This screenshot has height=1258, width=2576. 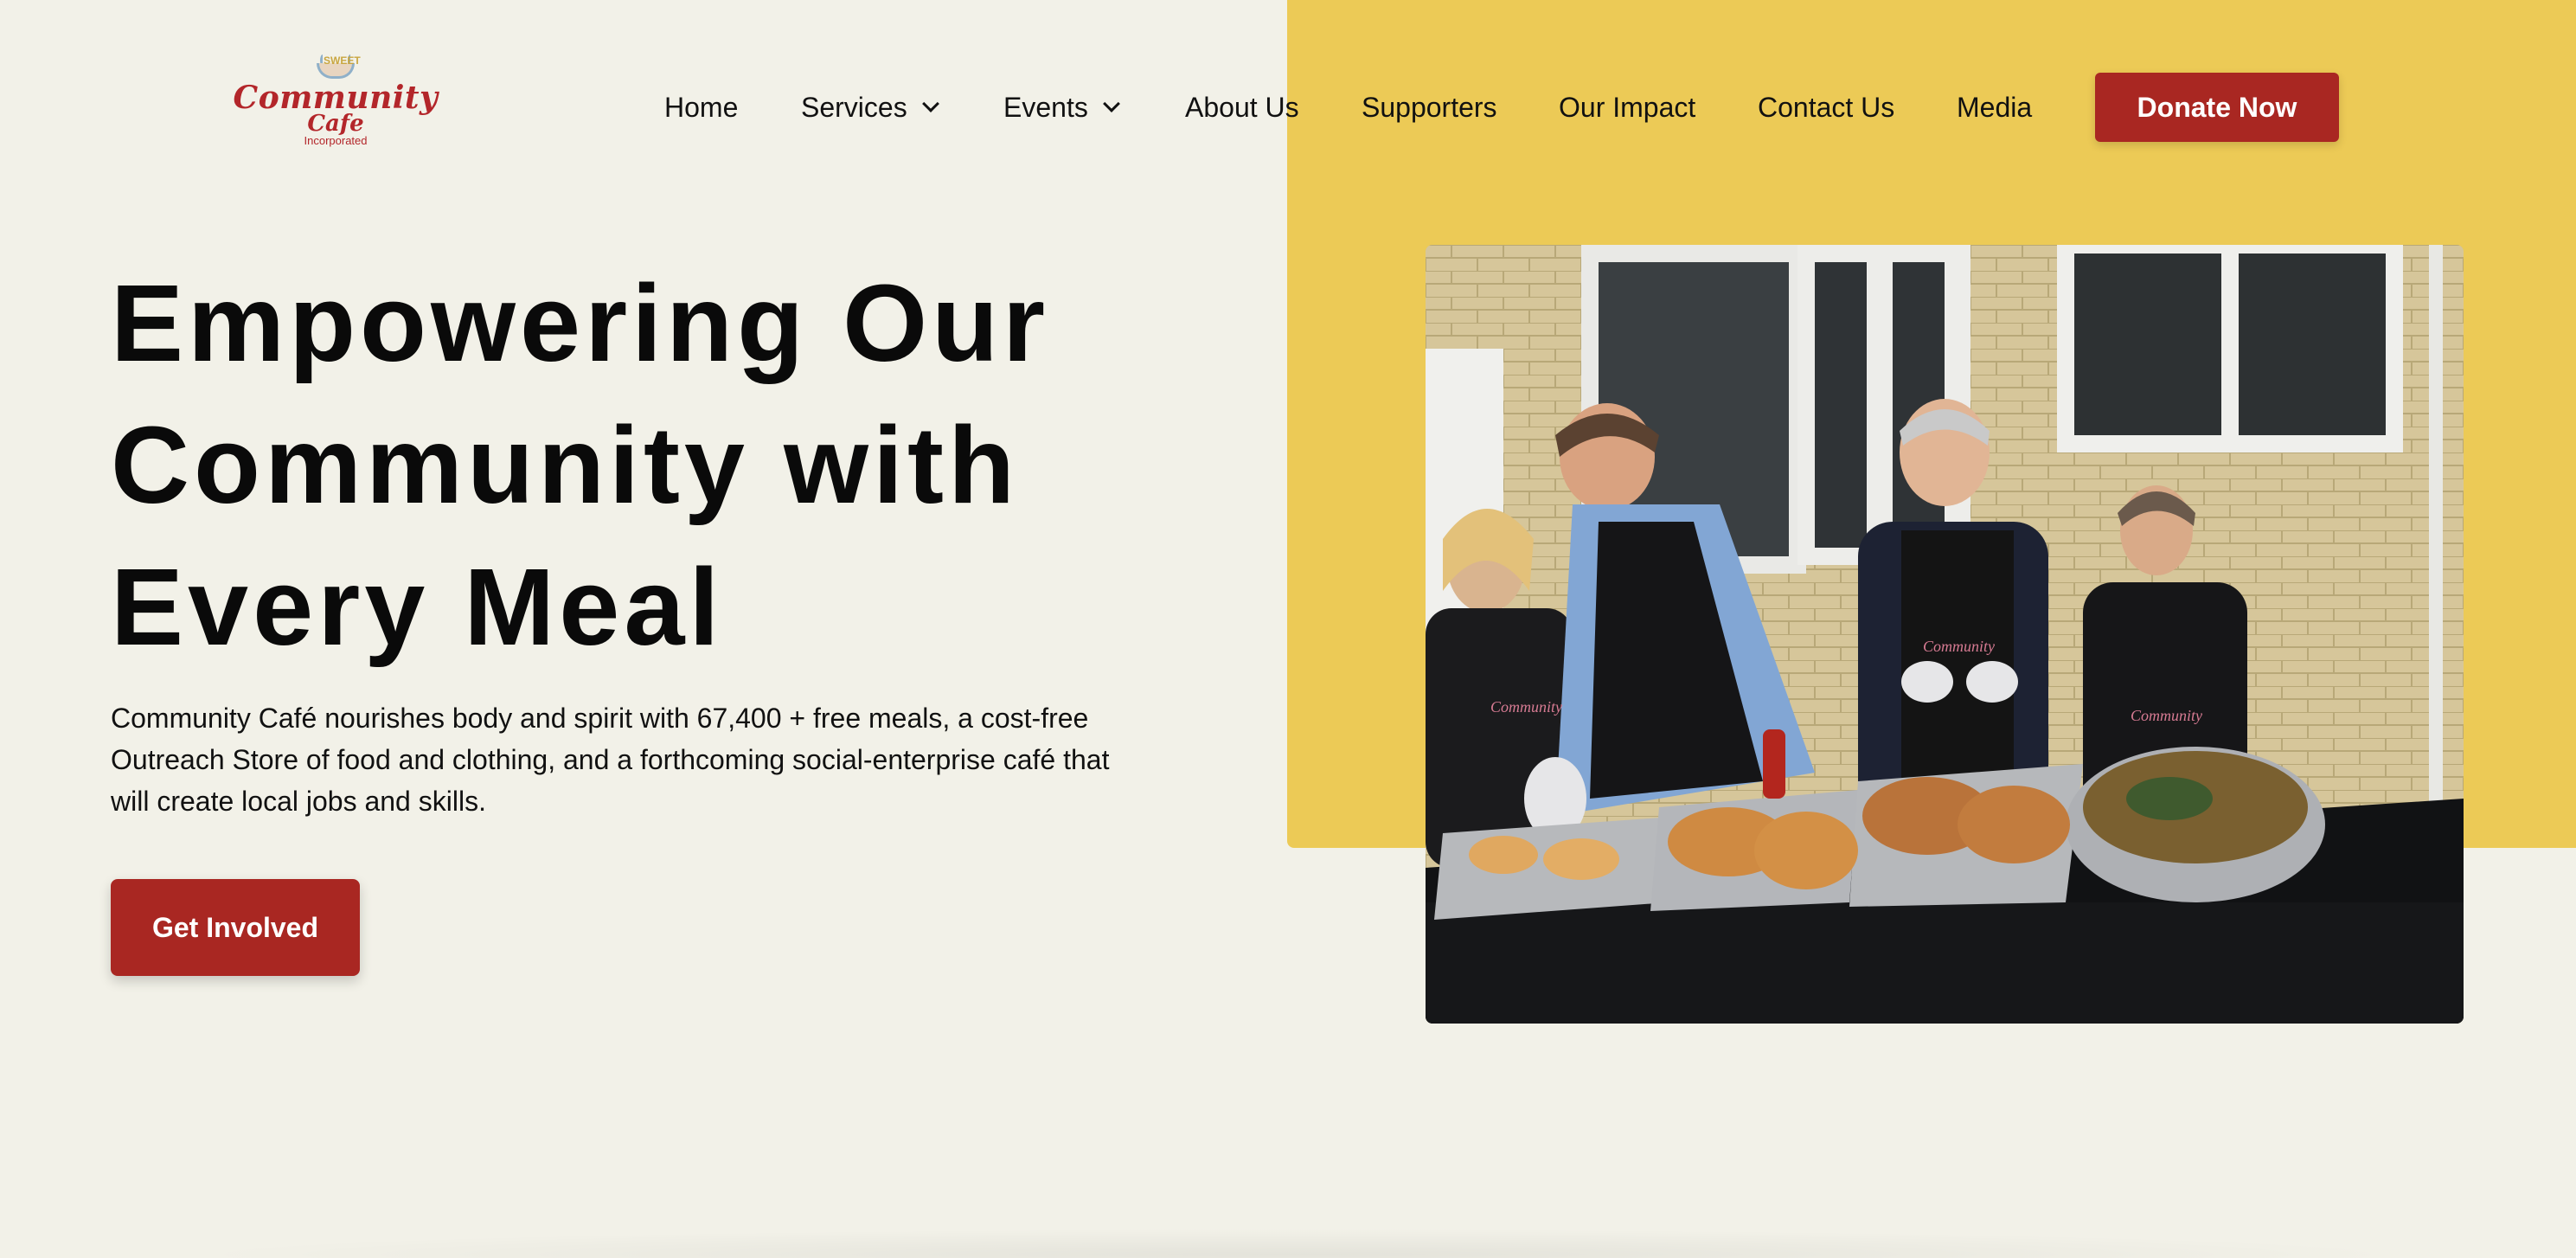 I want to click on nav-item-about-us: About Us, so click(x=1242, y=107).